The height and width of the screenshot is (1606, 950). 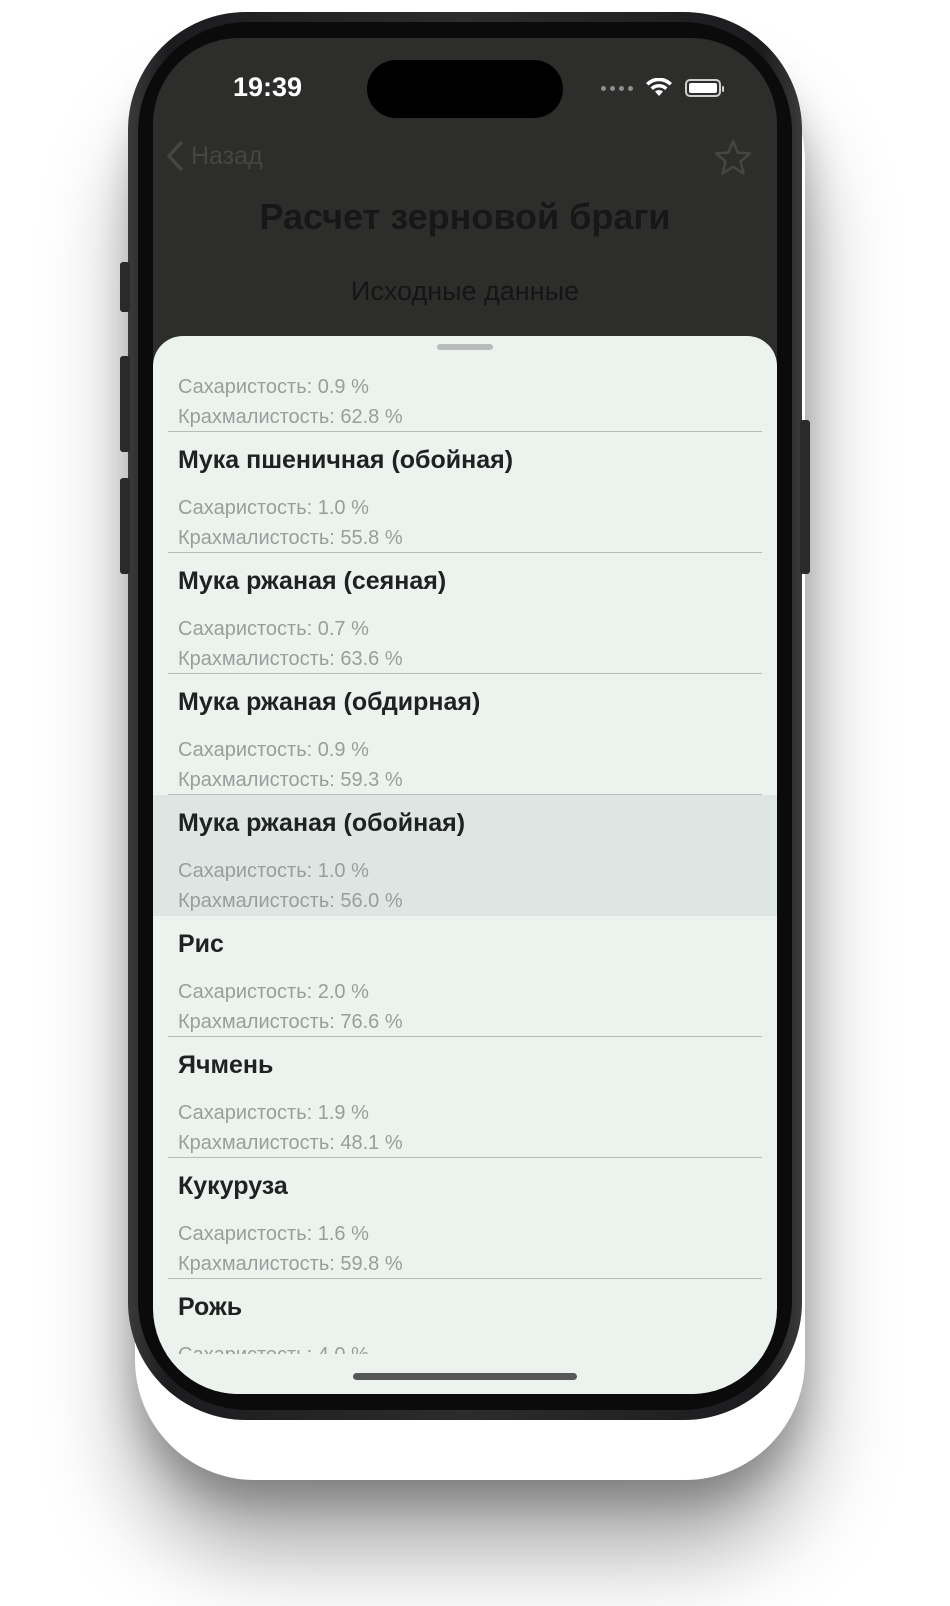 What do you see at coordinates (617, 88) in the screenshot?
I see `cellular-signal-icon` at bounding box center [617, 88].